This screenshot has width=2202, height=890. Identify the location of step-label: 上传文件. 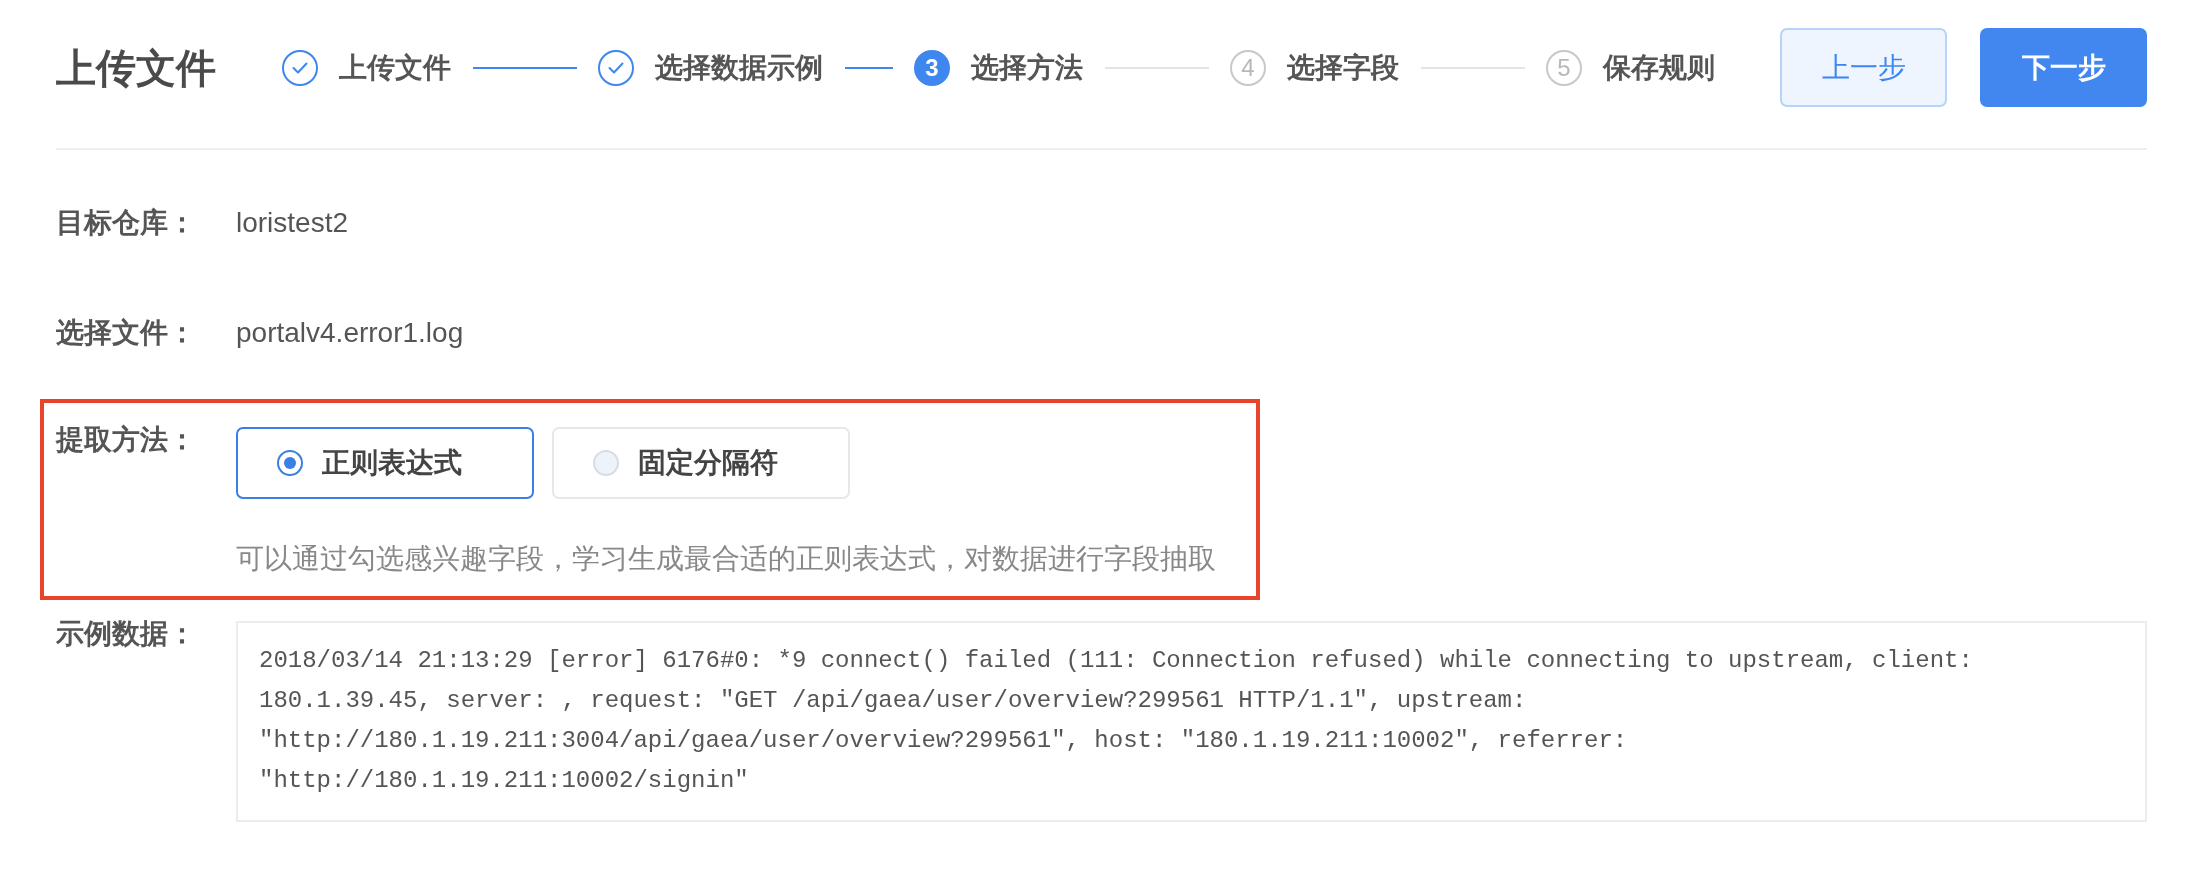
(395, 67).